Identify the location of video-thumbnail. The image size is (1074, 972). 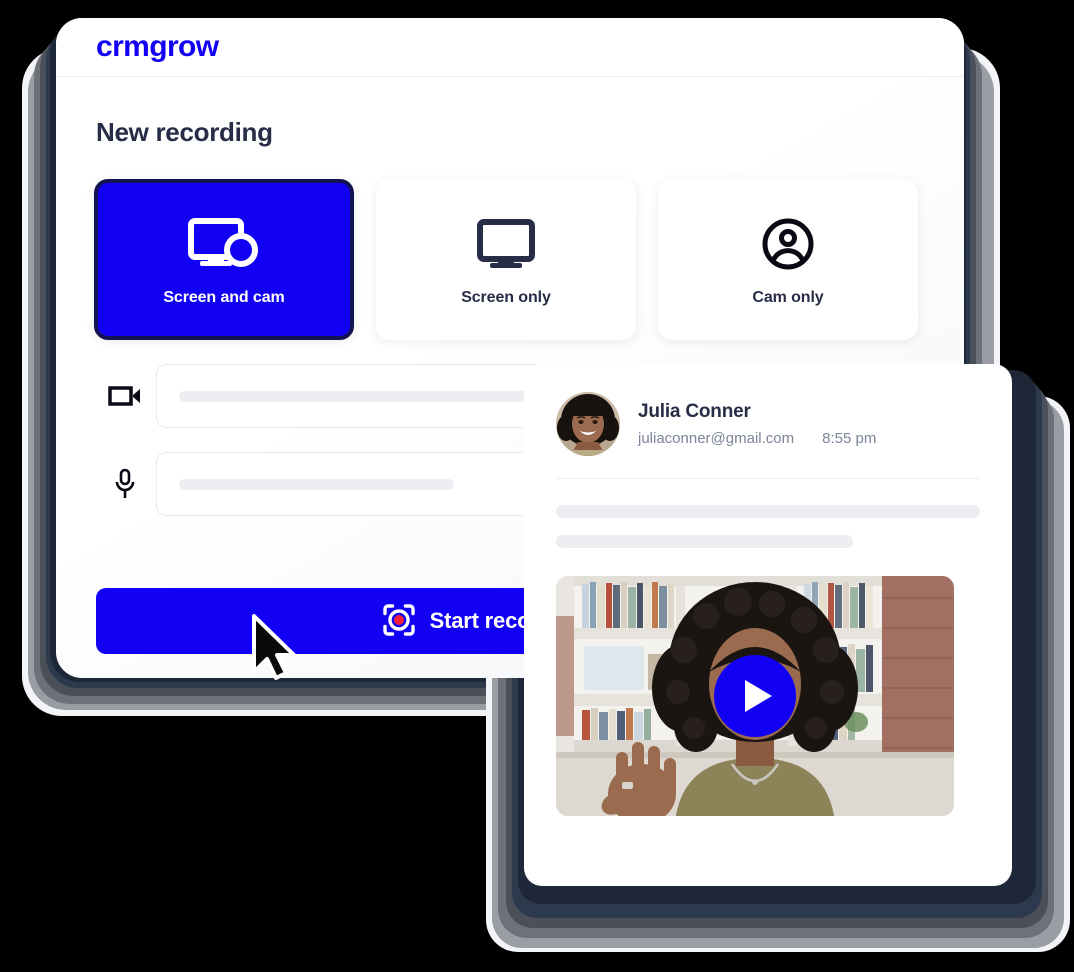
(755, 696).